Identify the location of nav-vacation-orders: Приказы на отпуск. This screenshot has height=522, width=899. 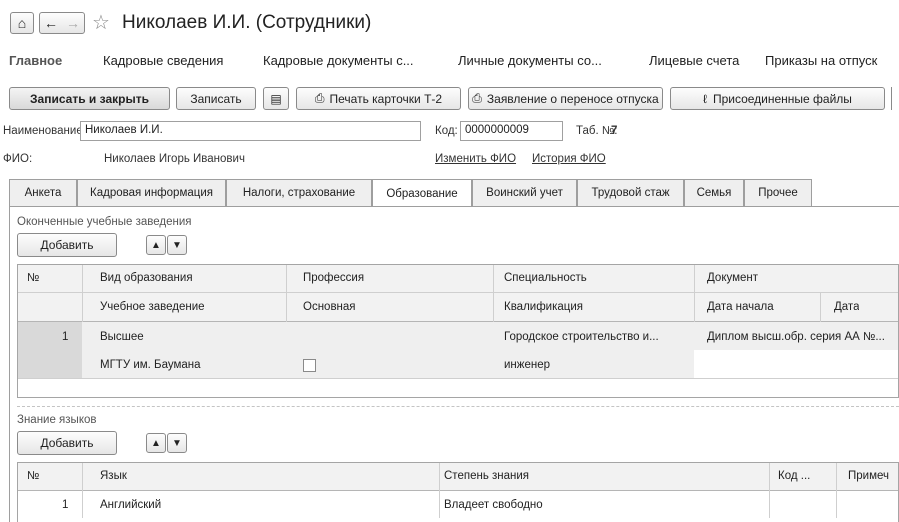
(821, 60).